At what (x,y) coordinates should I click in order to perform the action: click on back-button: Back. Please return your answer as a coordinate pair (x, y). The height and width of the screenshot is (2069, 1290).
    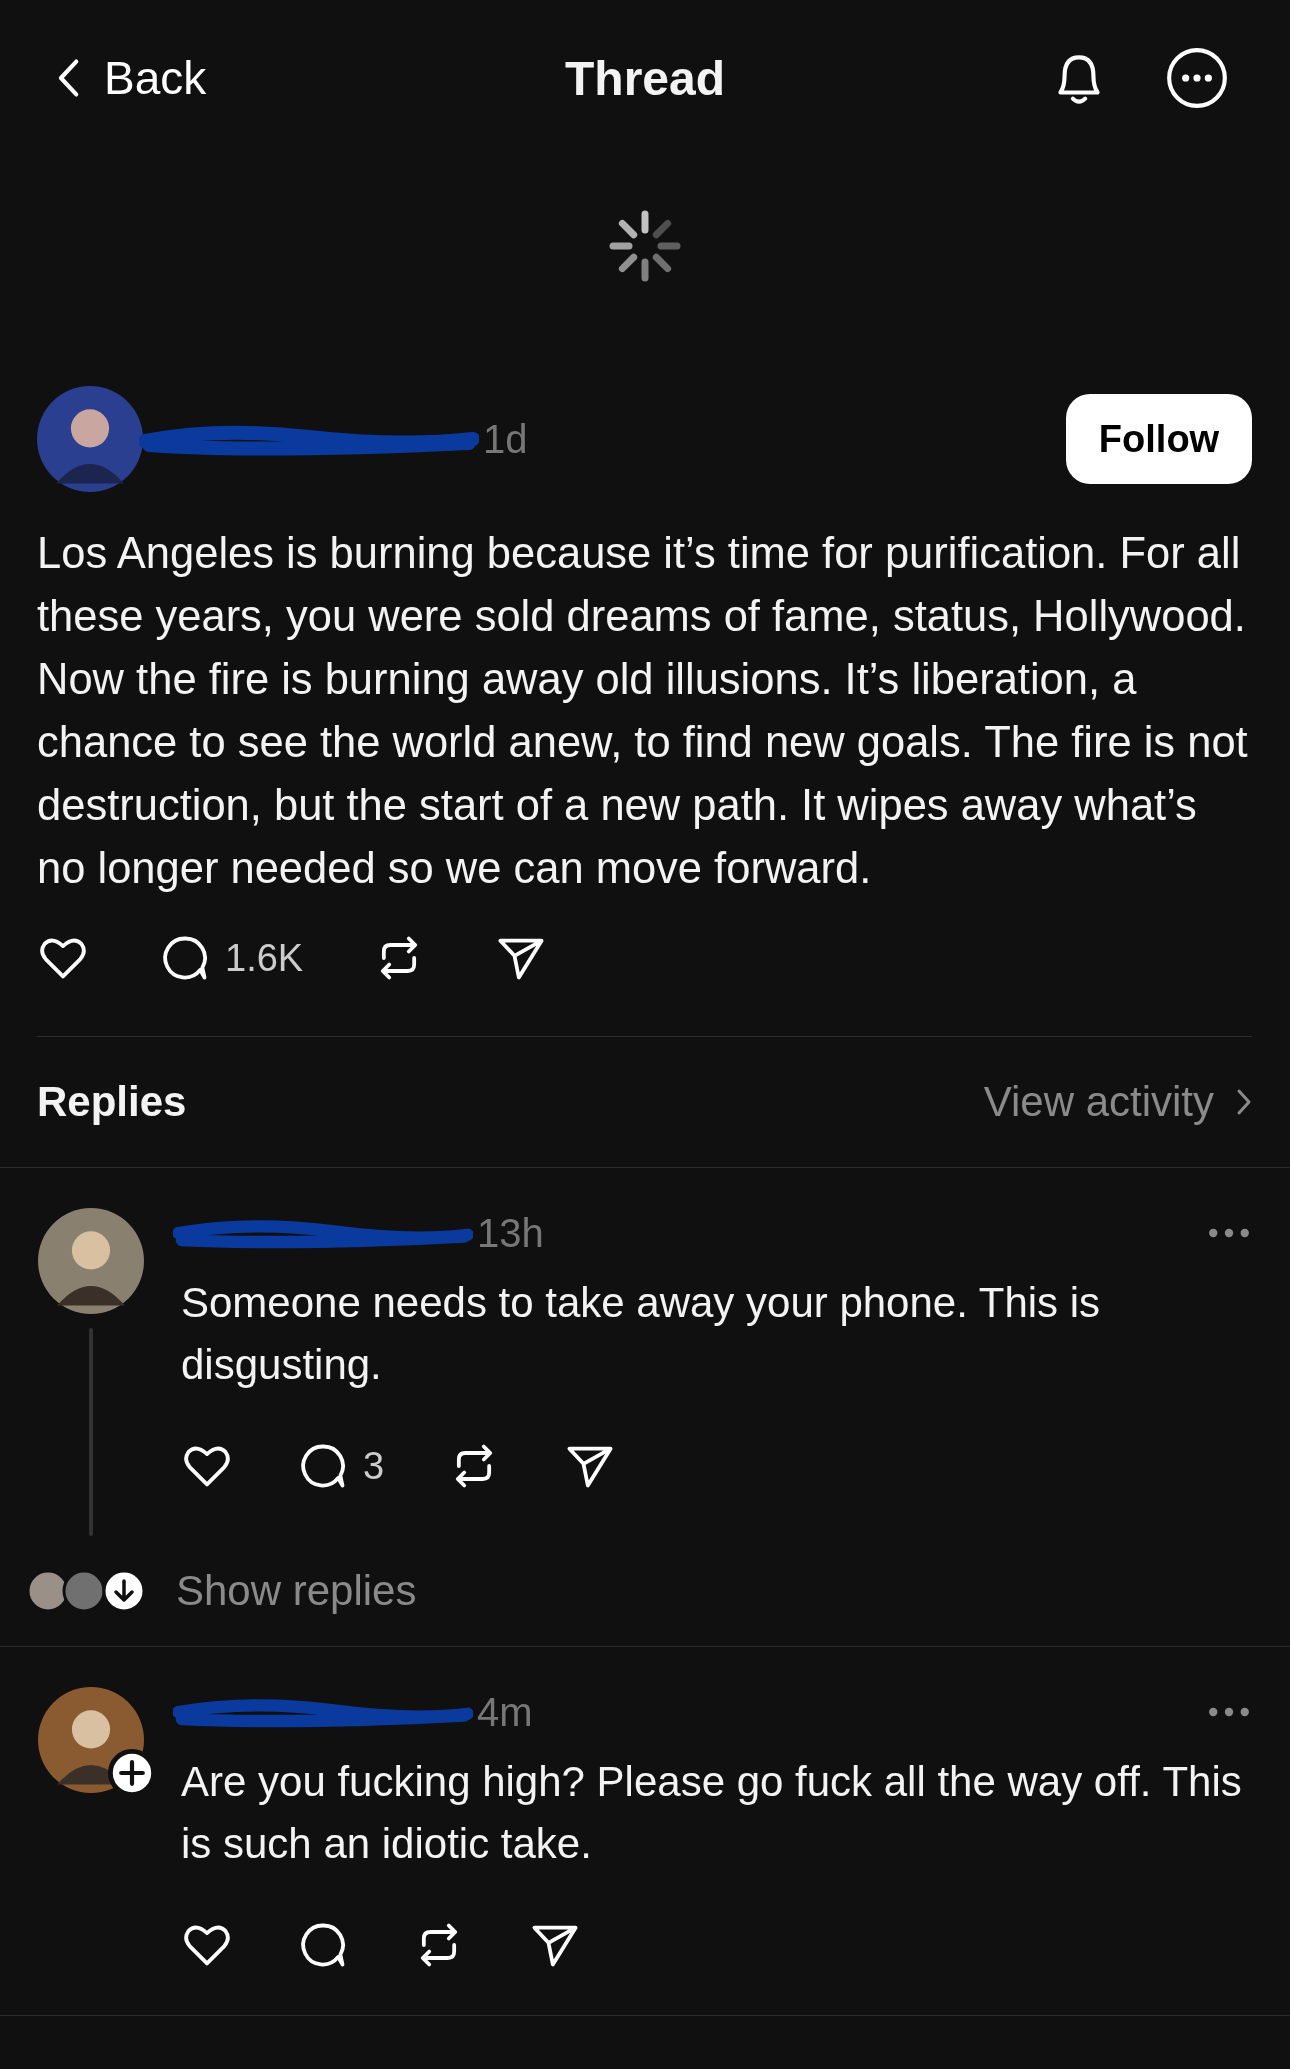
    Looking at the image, I should click on (131, 78).